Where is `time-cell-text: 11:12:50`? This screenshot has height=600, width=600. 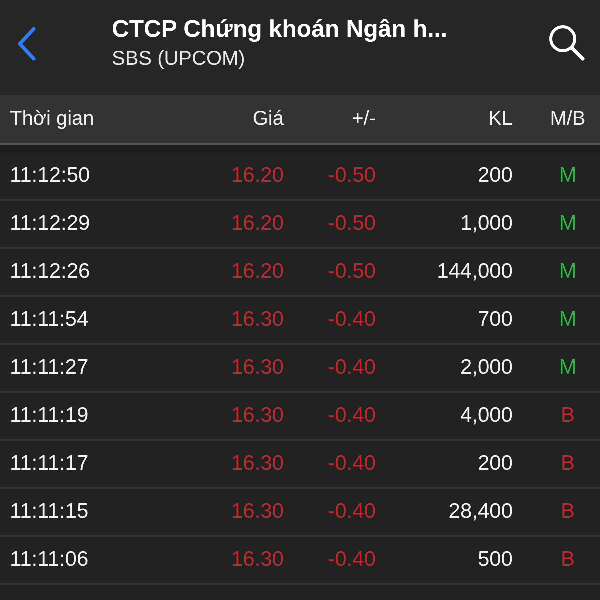 time-cell-text: 11:12:50 is located at coordinates (51, 176).